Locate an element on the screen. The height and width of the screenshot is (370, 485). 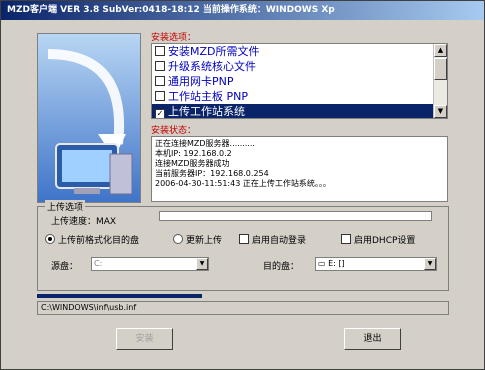
target-disk-label: 目的盘： is located at coordinates (281, 267).